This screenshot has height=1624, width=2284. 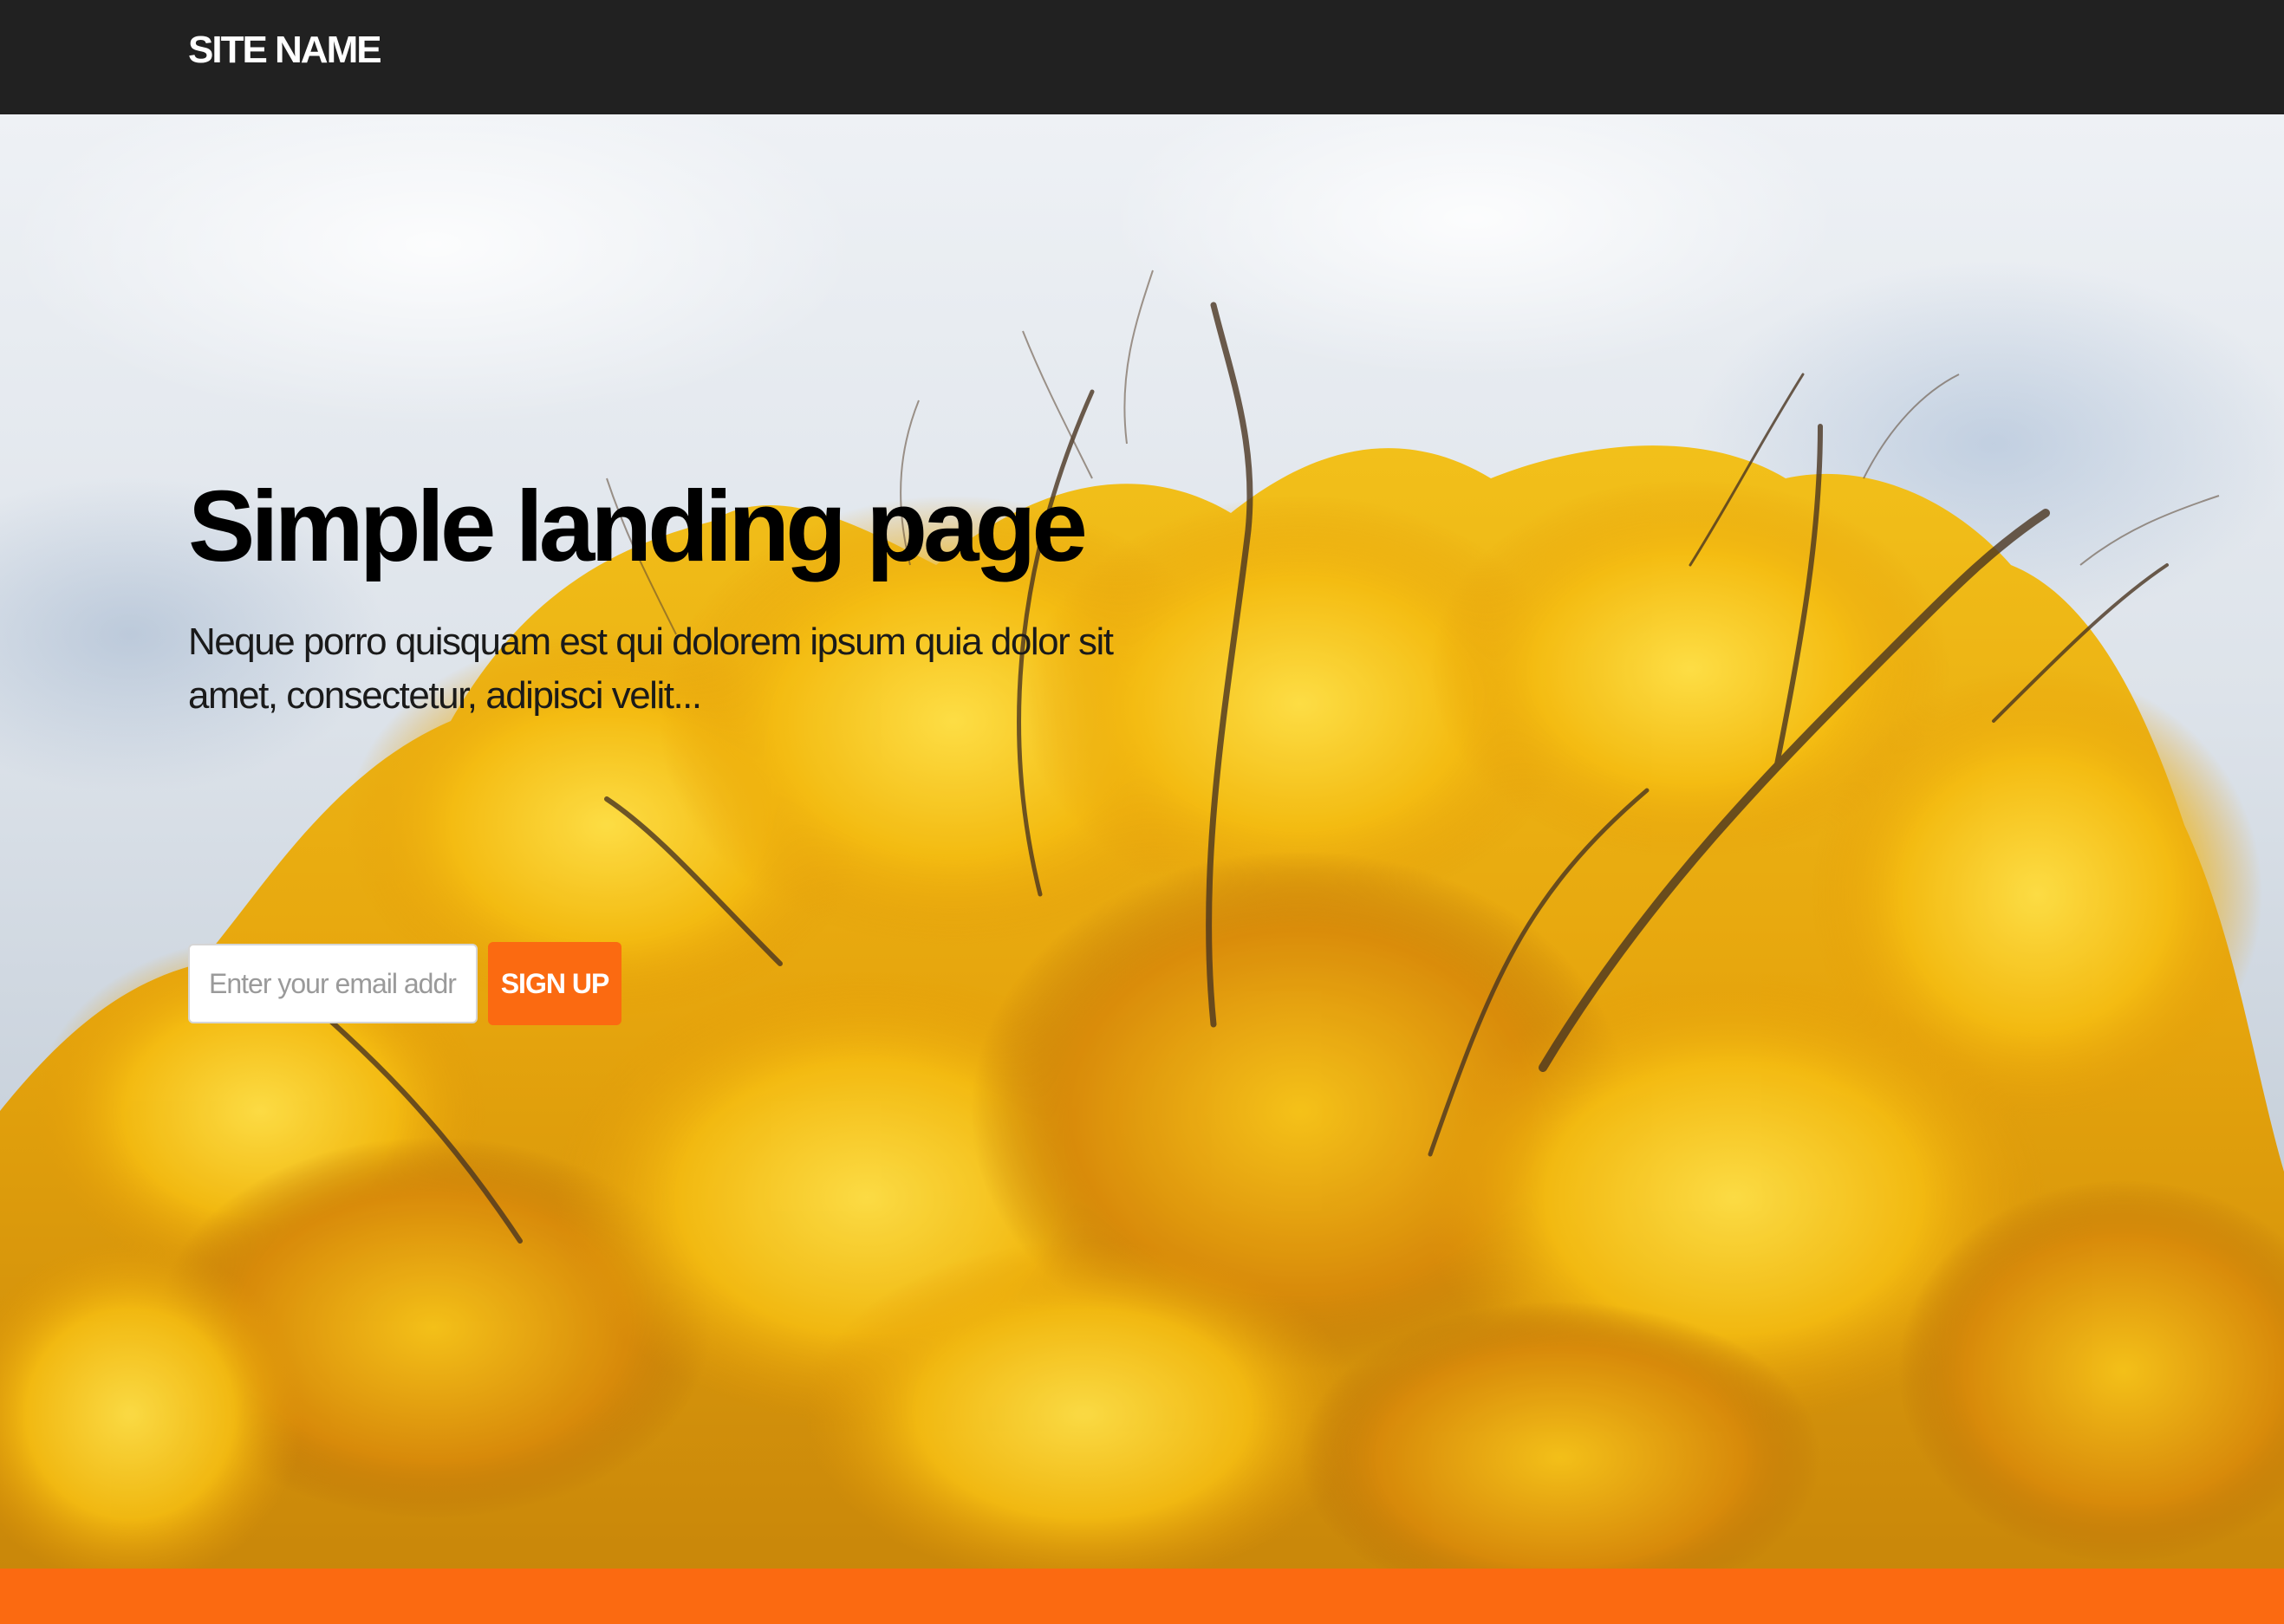 What do you see at coordinates (554, 984) in the screenshot?
I see `signup-button: SIGN UP` at bounding box center [554, 984].